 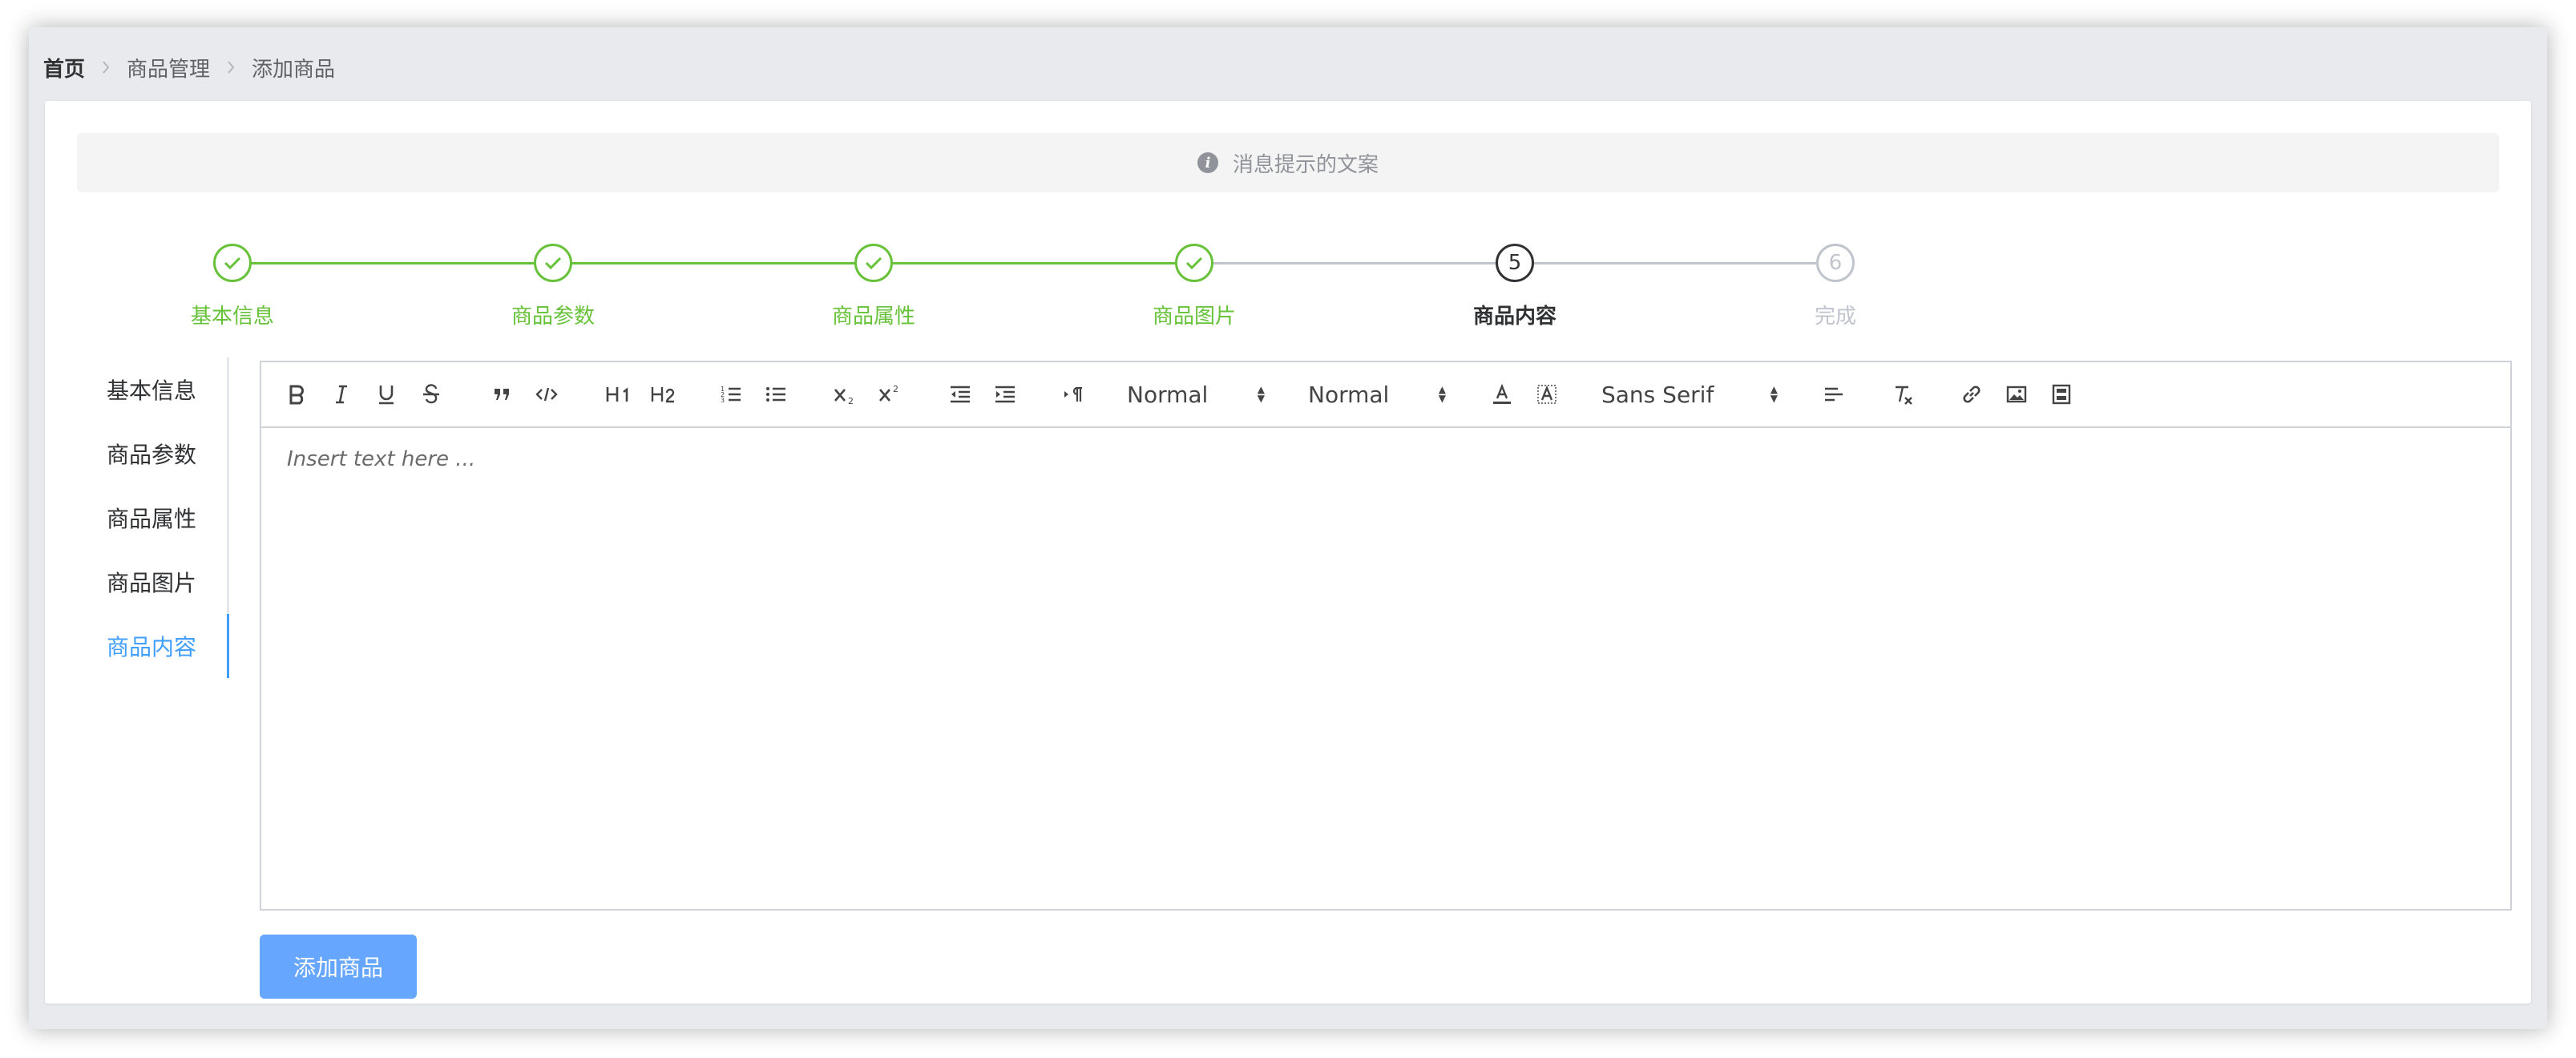 I want to click on breadcrumb-home: 首页, so click(x=64, y=68).